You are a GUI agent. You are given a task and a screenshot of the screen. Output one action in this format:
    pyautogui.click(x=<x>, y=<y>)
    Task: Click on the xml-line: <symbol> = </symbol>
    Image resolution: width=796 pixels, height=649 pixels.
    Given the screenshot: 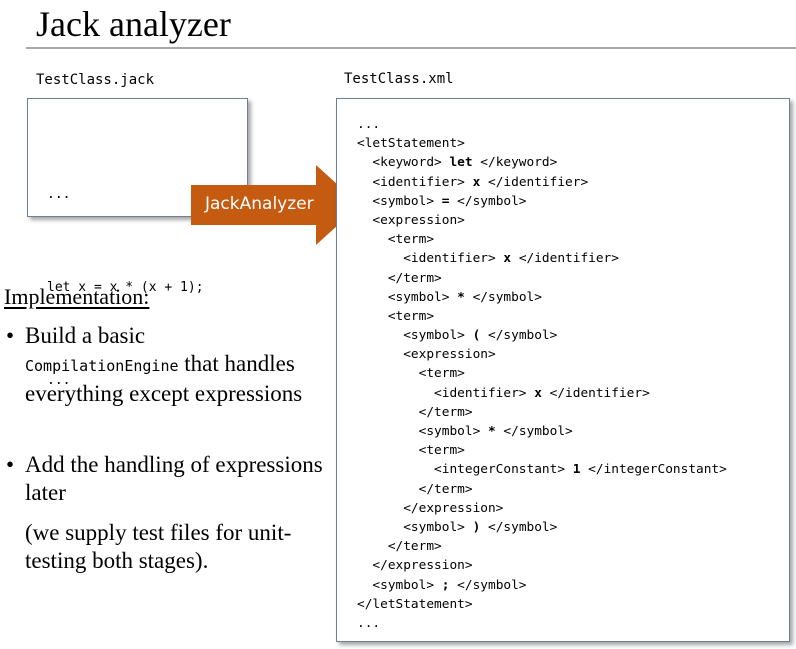 What is the action you would take?
    pyautogui.click(x=573, y=201)
    